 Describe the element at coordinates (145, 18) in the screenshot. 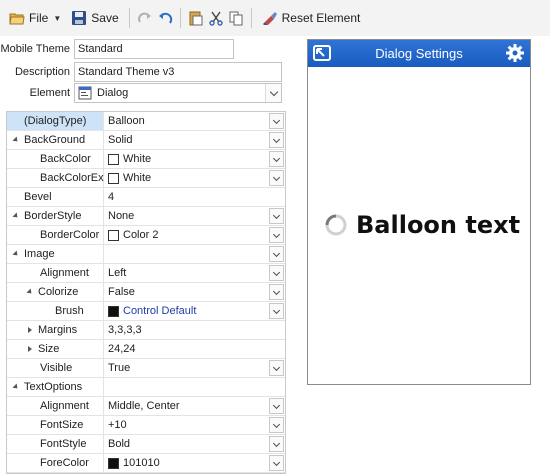

I see `redo-icon` at that location.